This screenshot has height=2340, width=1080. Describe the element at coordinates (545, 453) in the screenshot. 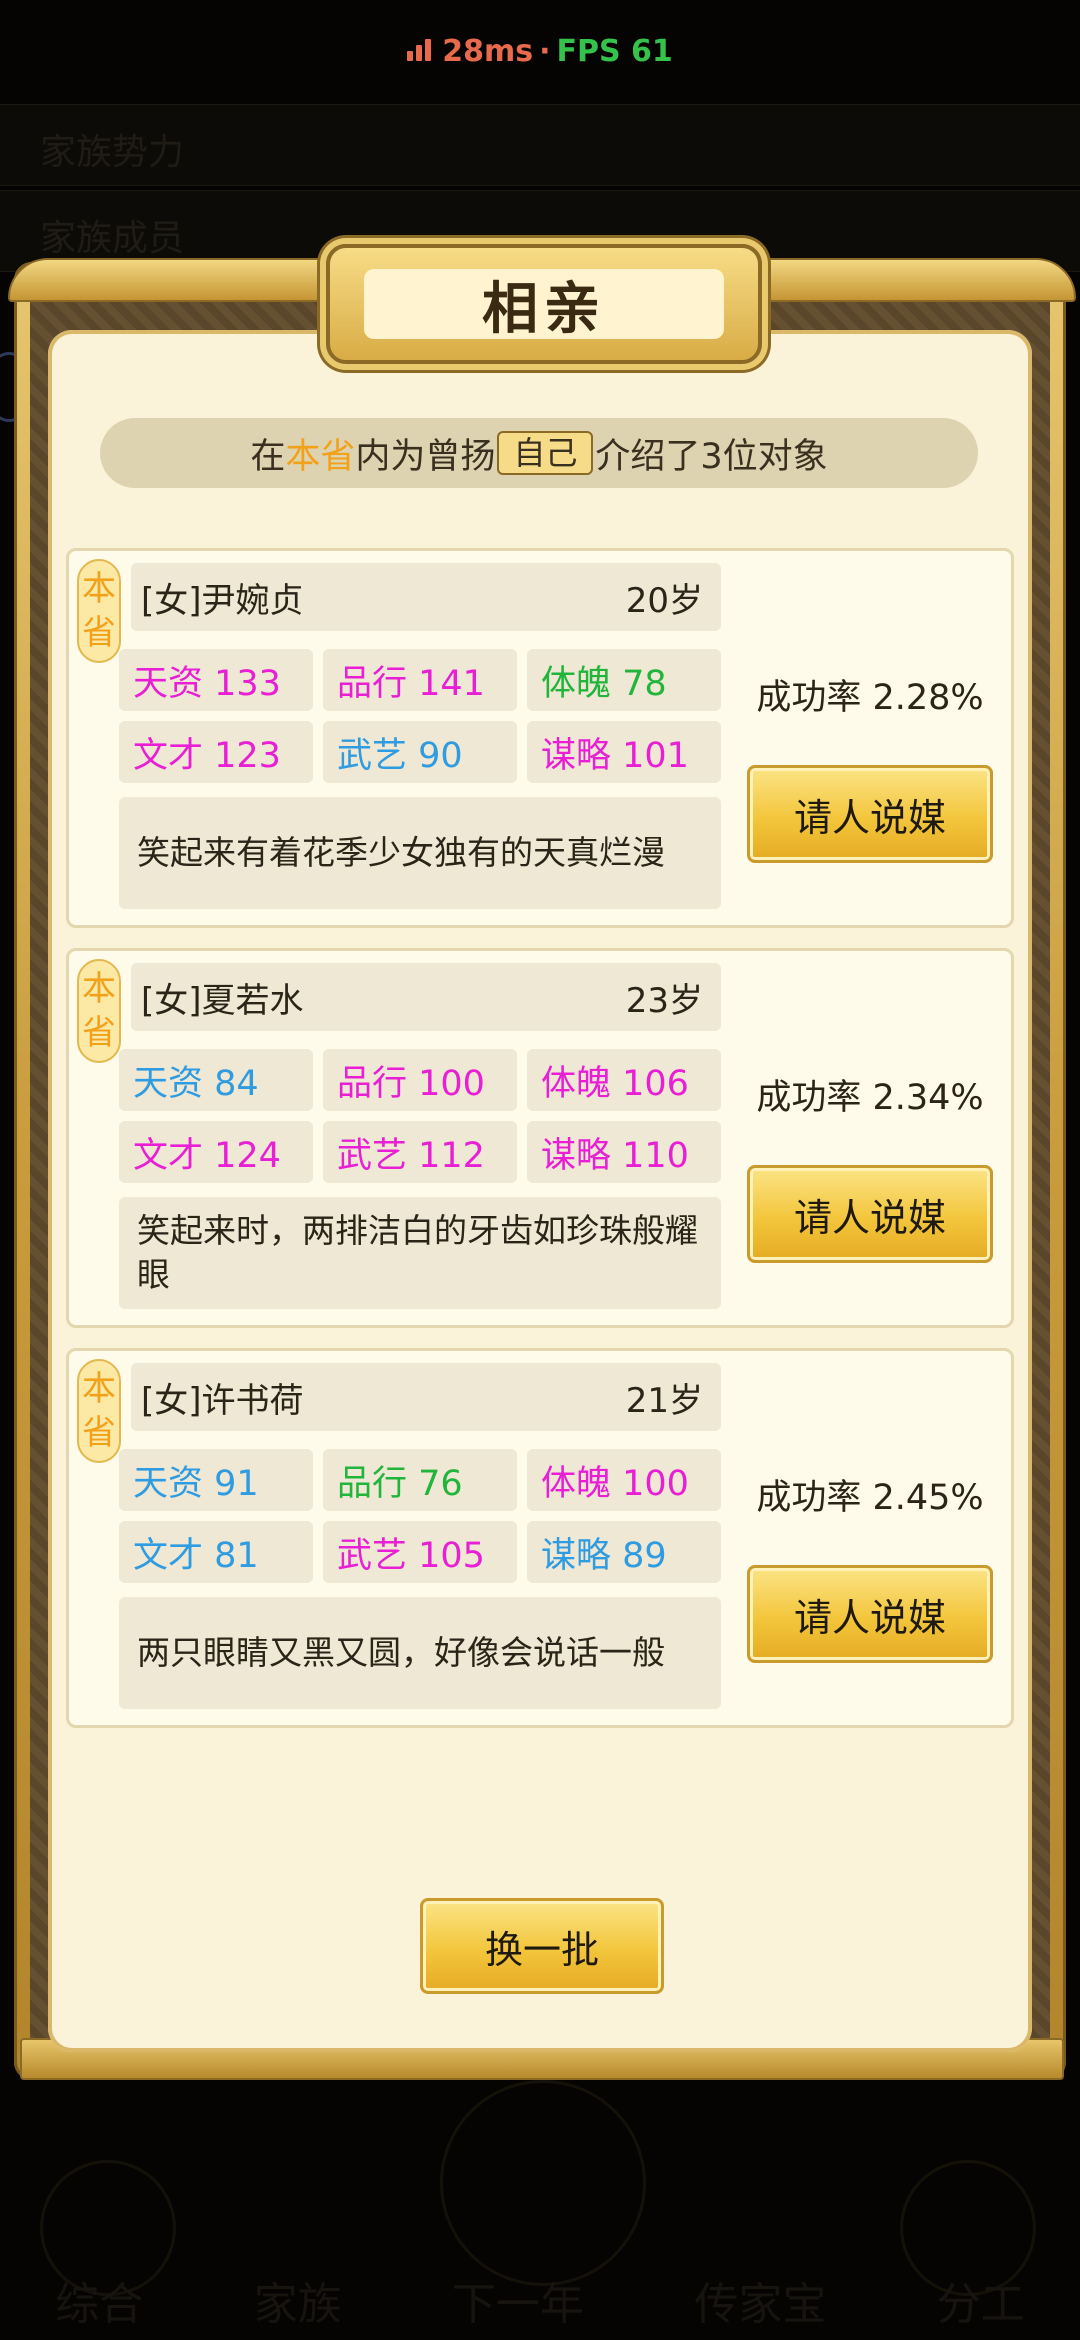

I see `summary-self-tag: 自己` at that location.